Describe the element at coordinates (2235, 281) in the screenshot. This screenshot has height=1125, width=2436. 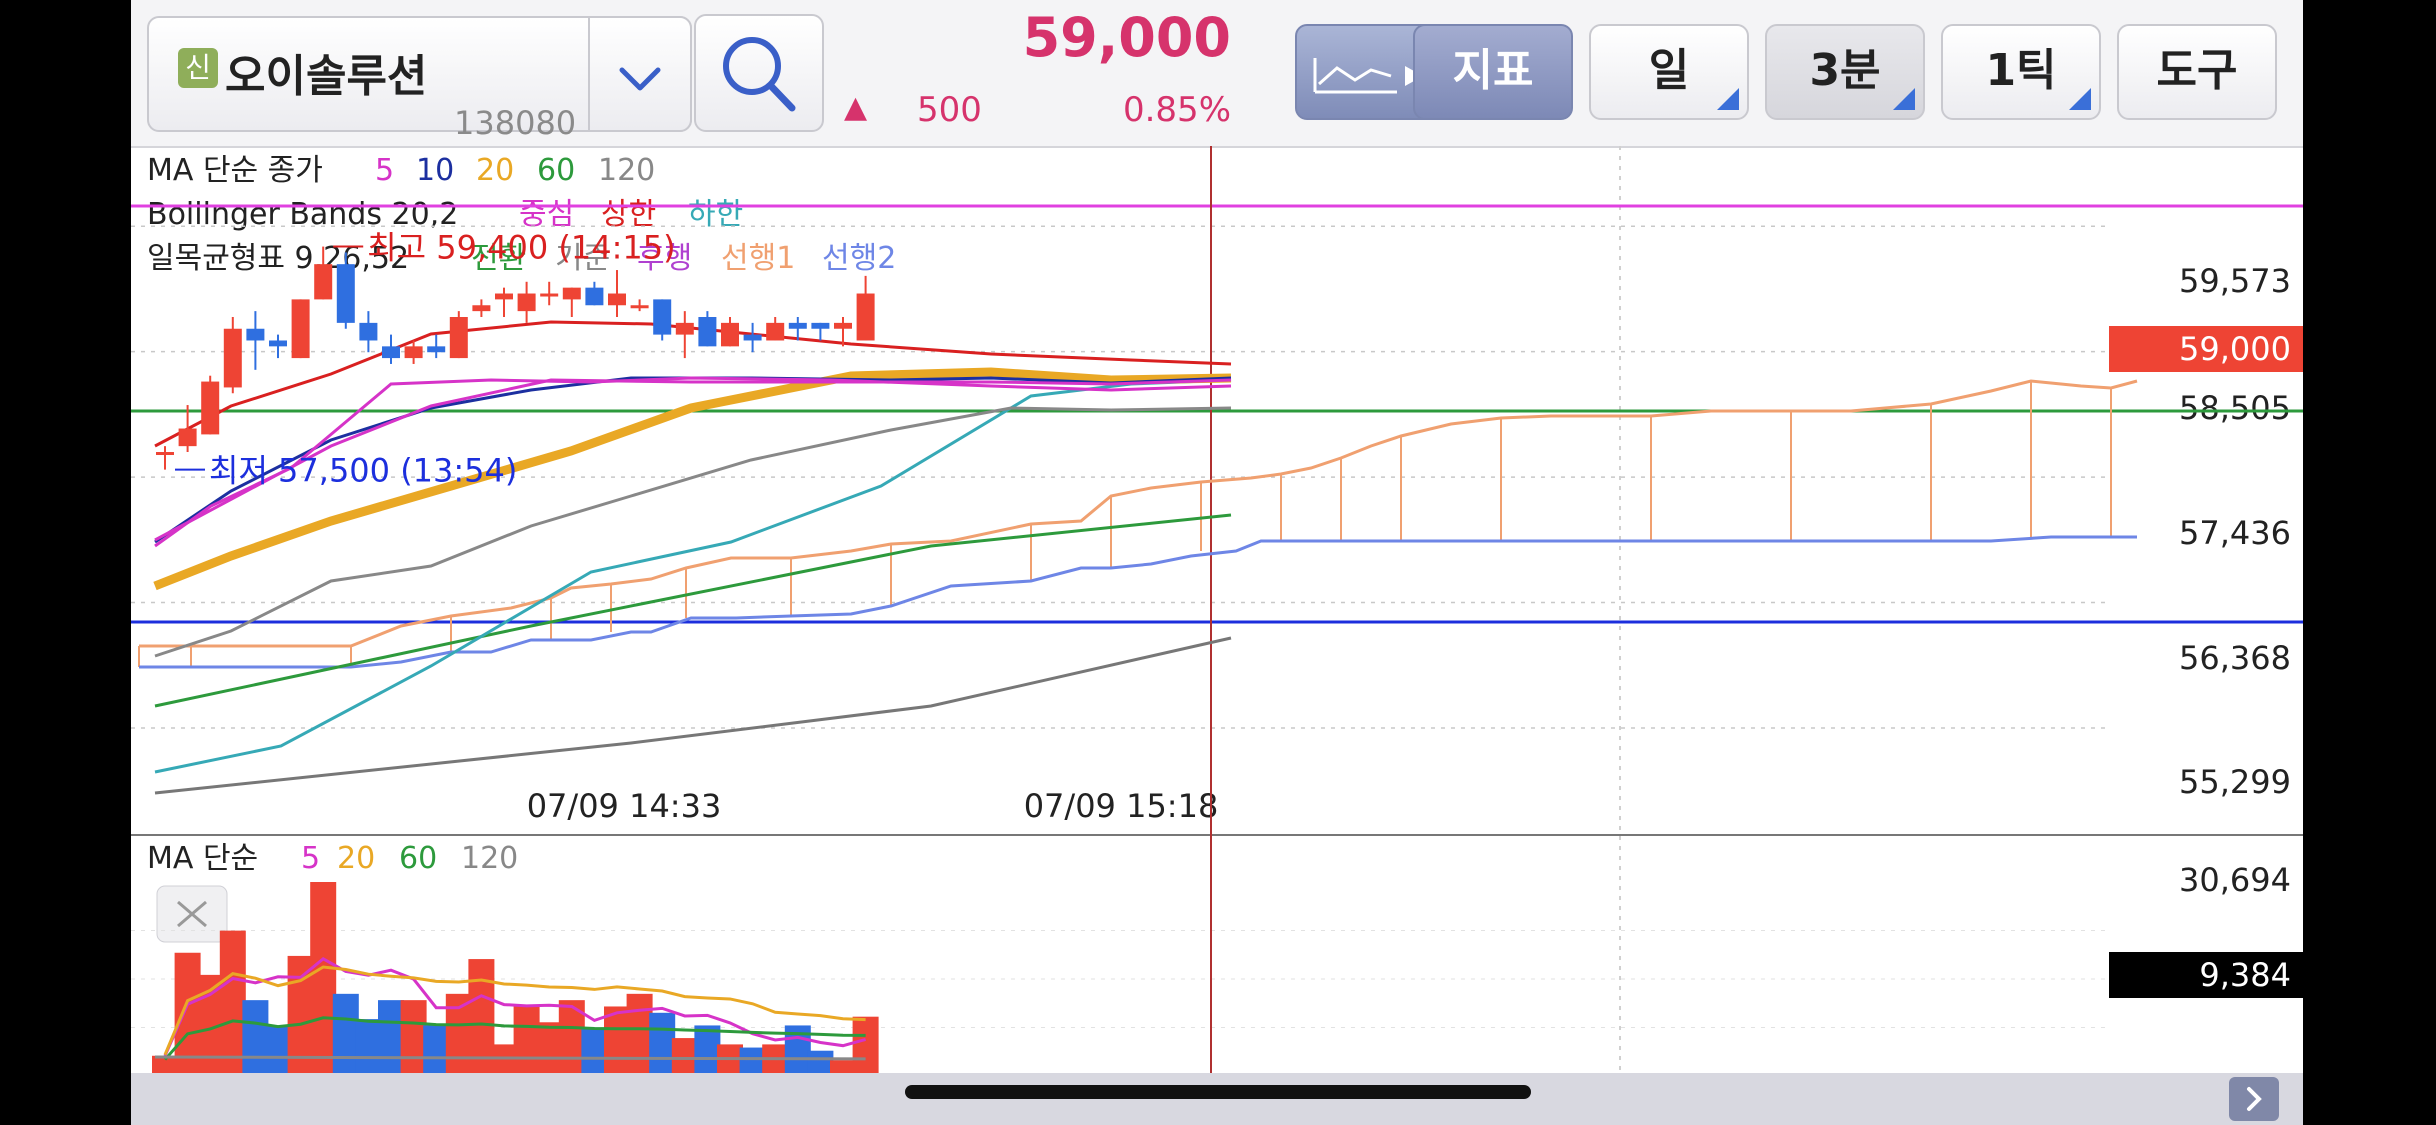
I see `price-tick-0: 59,573` at that location.